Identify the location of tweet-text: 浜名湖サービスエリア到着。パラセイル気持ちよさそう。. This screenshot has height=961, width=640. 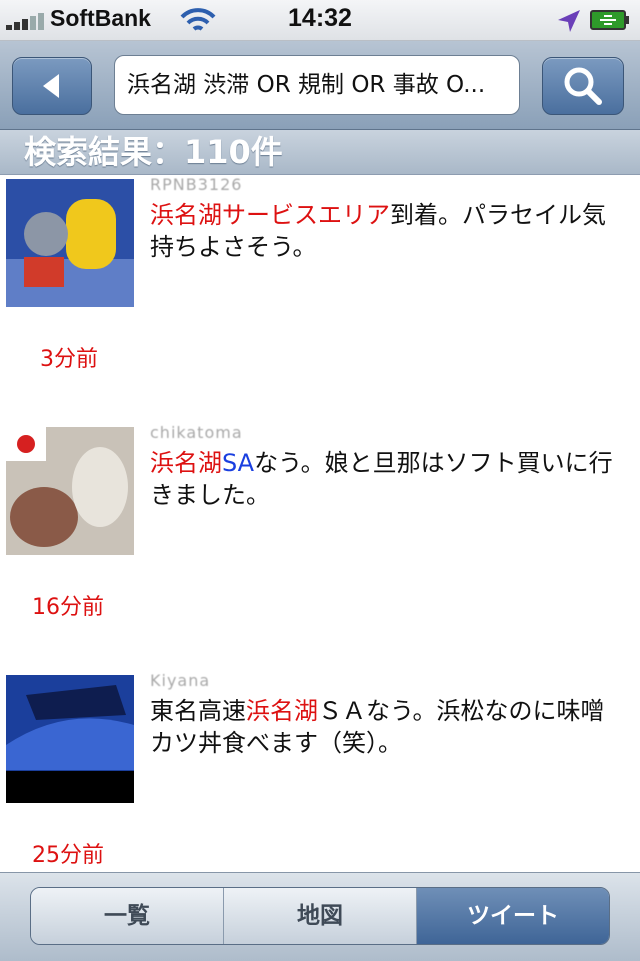
(385, 231).